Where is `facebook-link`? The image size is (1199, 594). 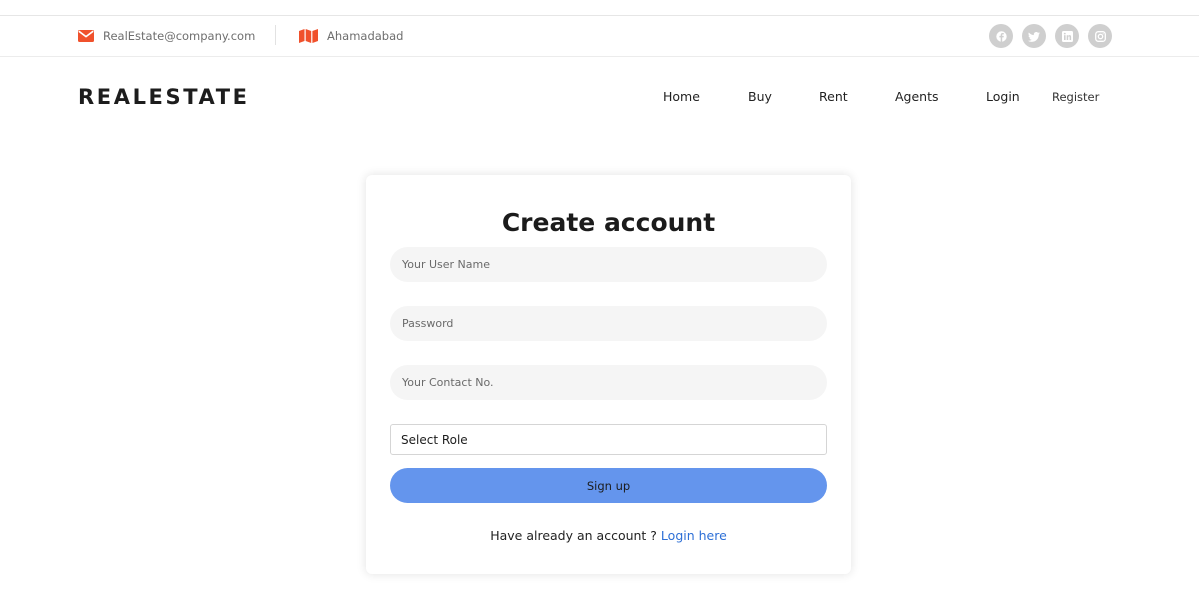
facebook-link is located at coordinates (1001, 36).